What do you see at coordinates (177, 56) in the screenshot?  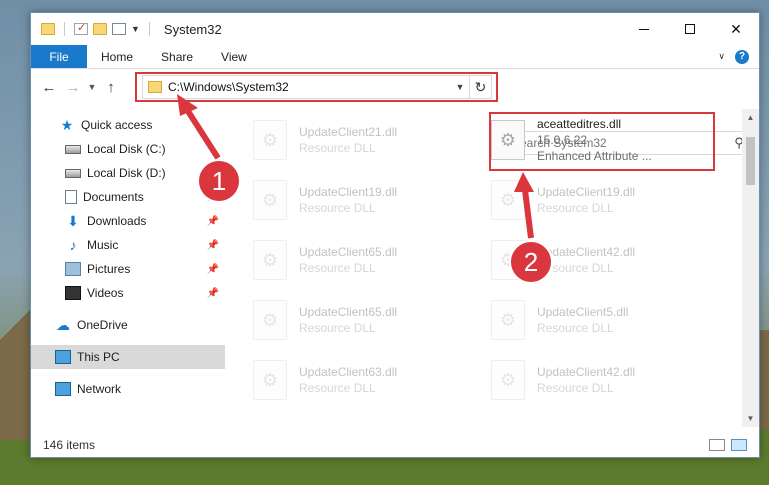 I see `tab-share: Share` at bounding box center [177, 56].